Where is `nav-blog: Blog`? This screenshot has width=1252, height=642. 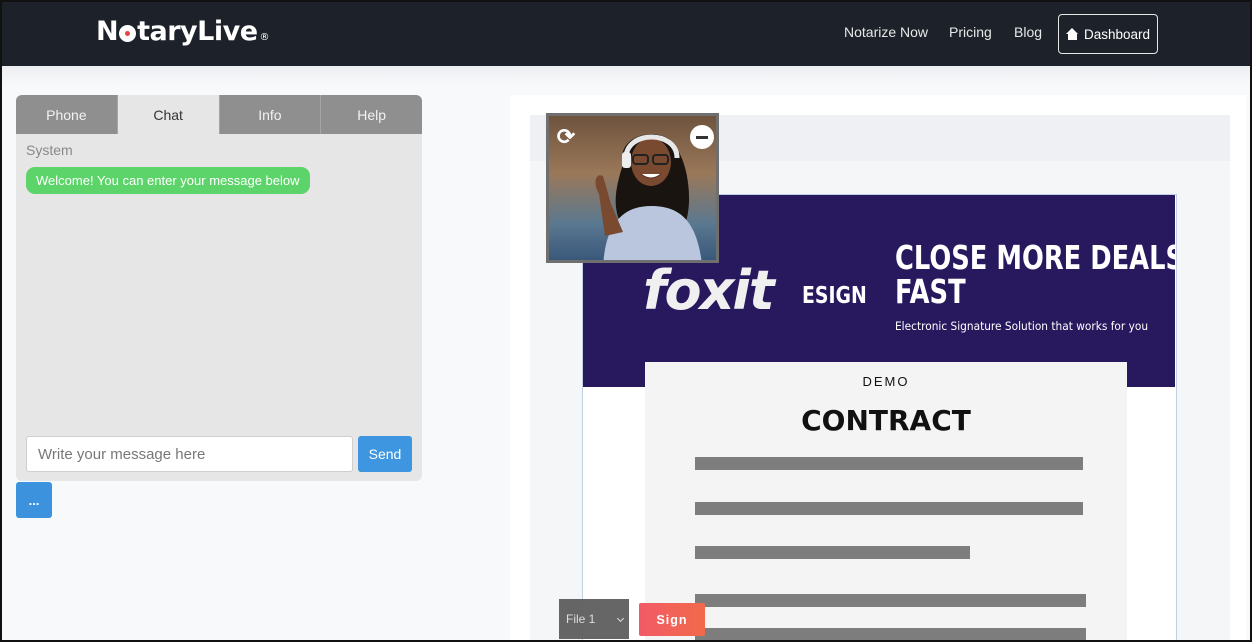 nav-blog: Blog is located at coordinates (1028, 32).